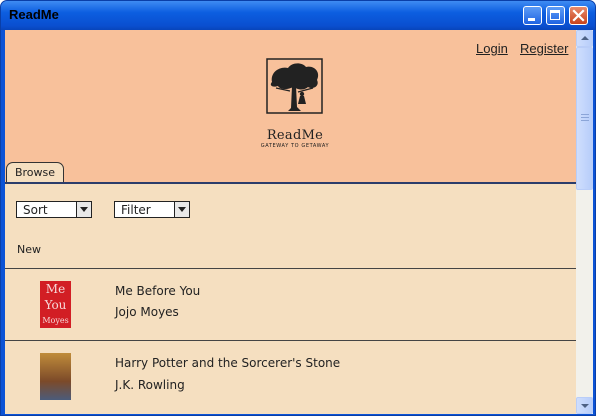 This screenshot has width=596, height=416. I want to click on book-author: J.K. Rowling, so click(150, 385).